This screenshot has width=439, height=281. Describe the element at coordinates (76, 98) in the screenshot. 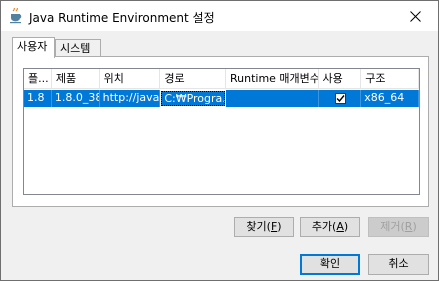

I see `cell-product: 1.8.0_381` at that location.